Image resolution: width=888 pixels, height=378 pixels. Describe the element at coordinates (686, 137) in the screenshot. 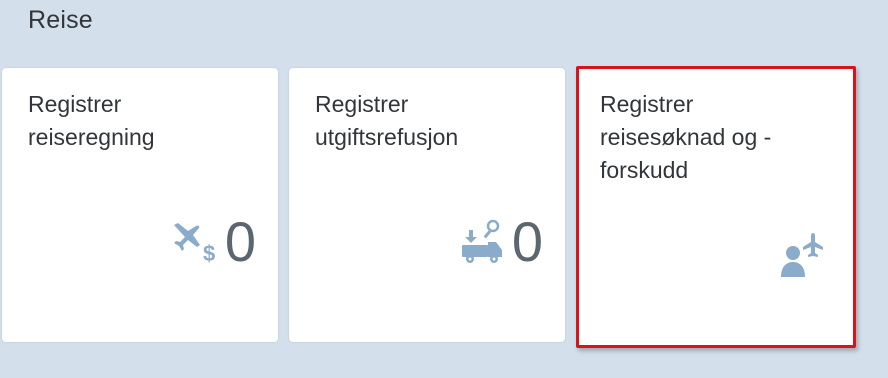

I see `tile-title-line: reisesøknad og -` at that location.